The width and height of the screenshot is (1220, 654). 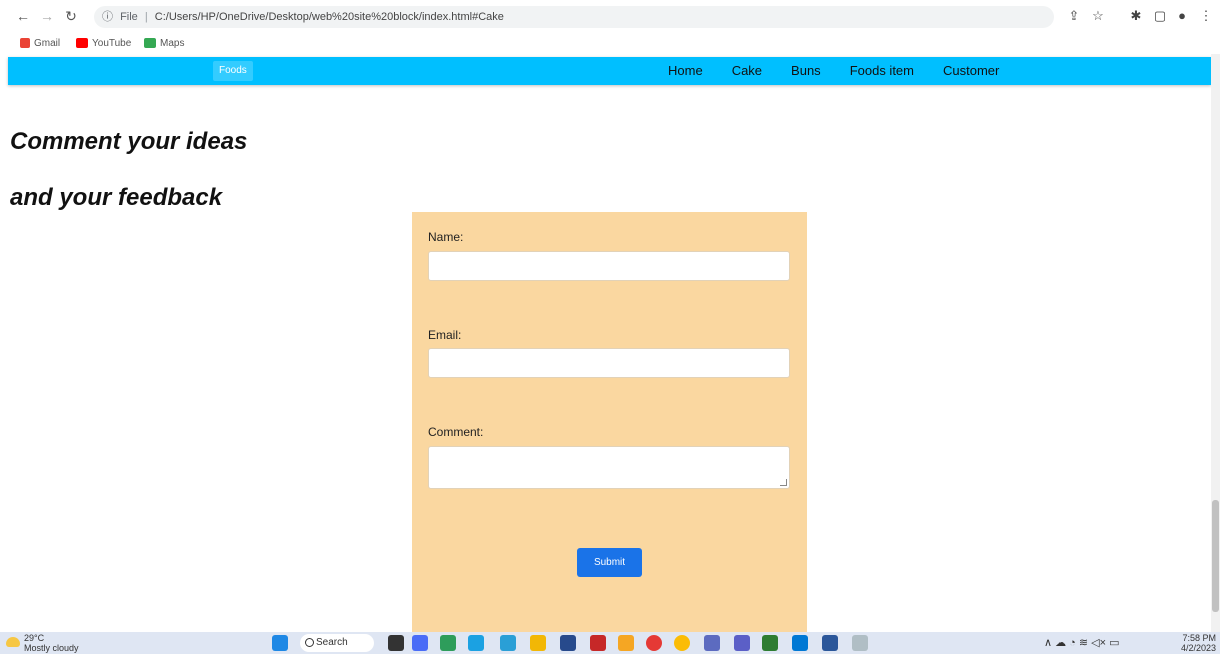 What do you see at coordinates (971, 71) in the screenshot?
I see `nav-customer: Customer` at bounding box center [971, 71].